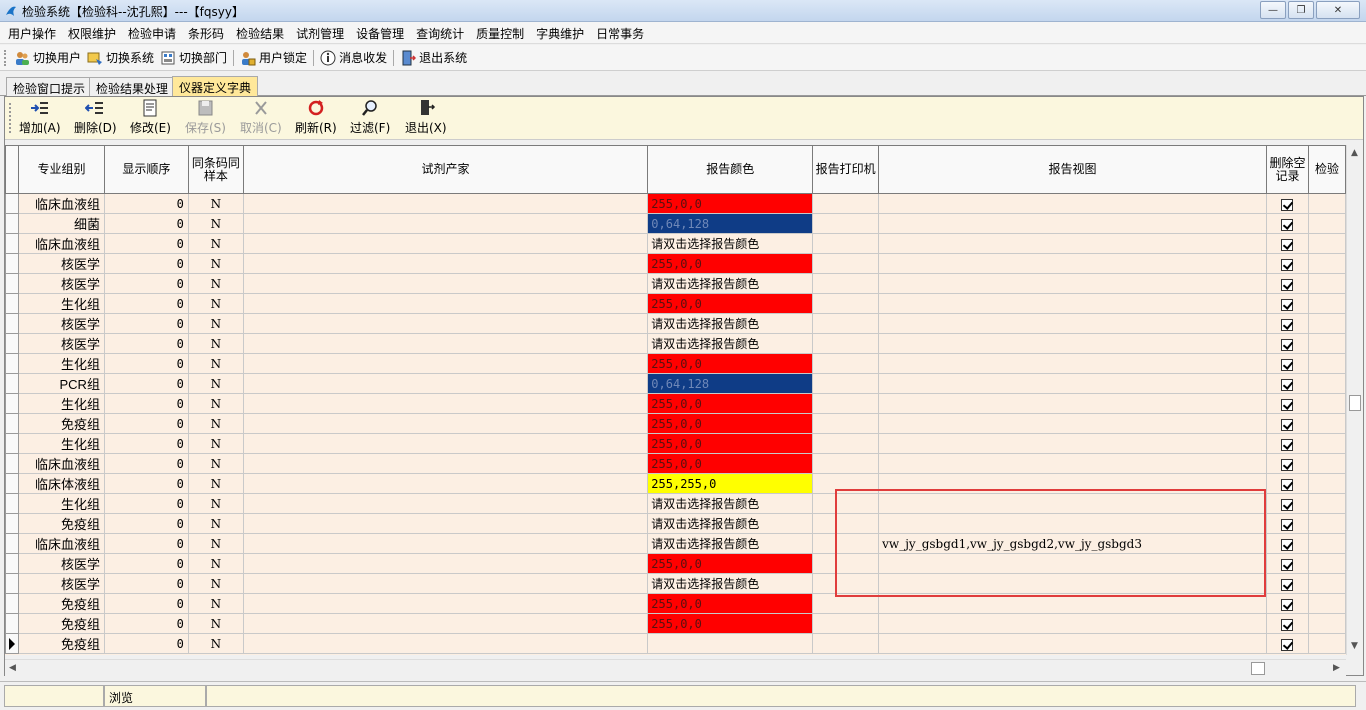  I want to click on col-header-delete-empty: 删除空记录, so click(1287, 169).